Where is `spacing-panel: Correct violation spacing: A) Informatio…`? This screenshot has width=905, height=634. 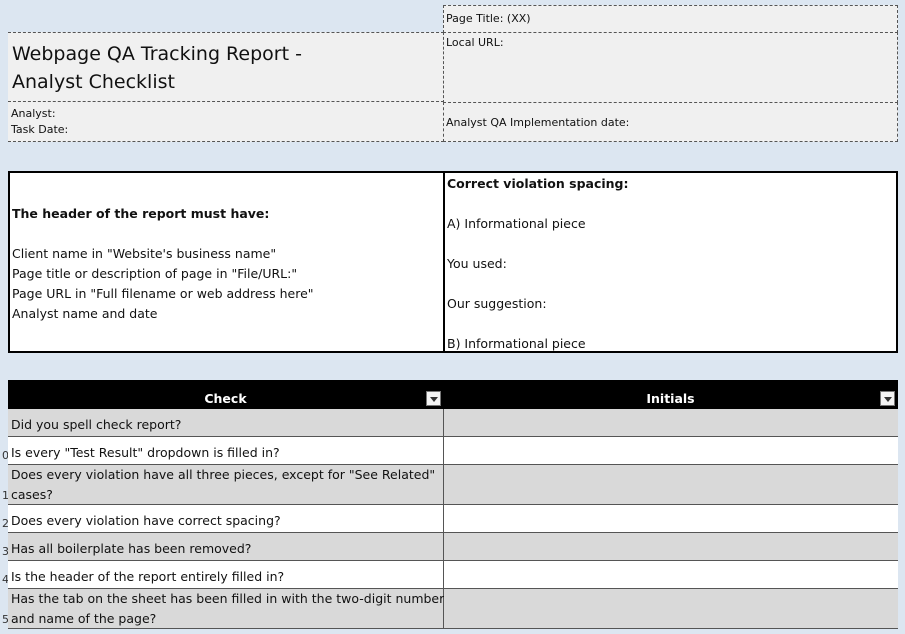
spacing-panel: Correct violation spacing: A) Informatio… is located at coordinates (670, 262).